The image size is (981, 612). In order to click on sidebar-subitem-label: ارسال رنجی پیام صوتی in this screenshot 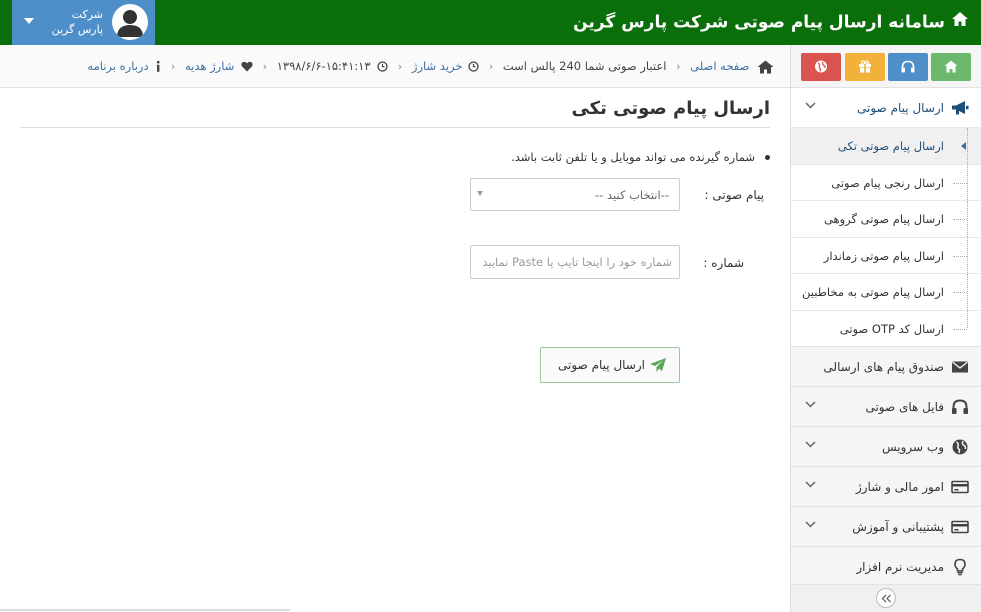, I will do `click(887, 182)`.